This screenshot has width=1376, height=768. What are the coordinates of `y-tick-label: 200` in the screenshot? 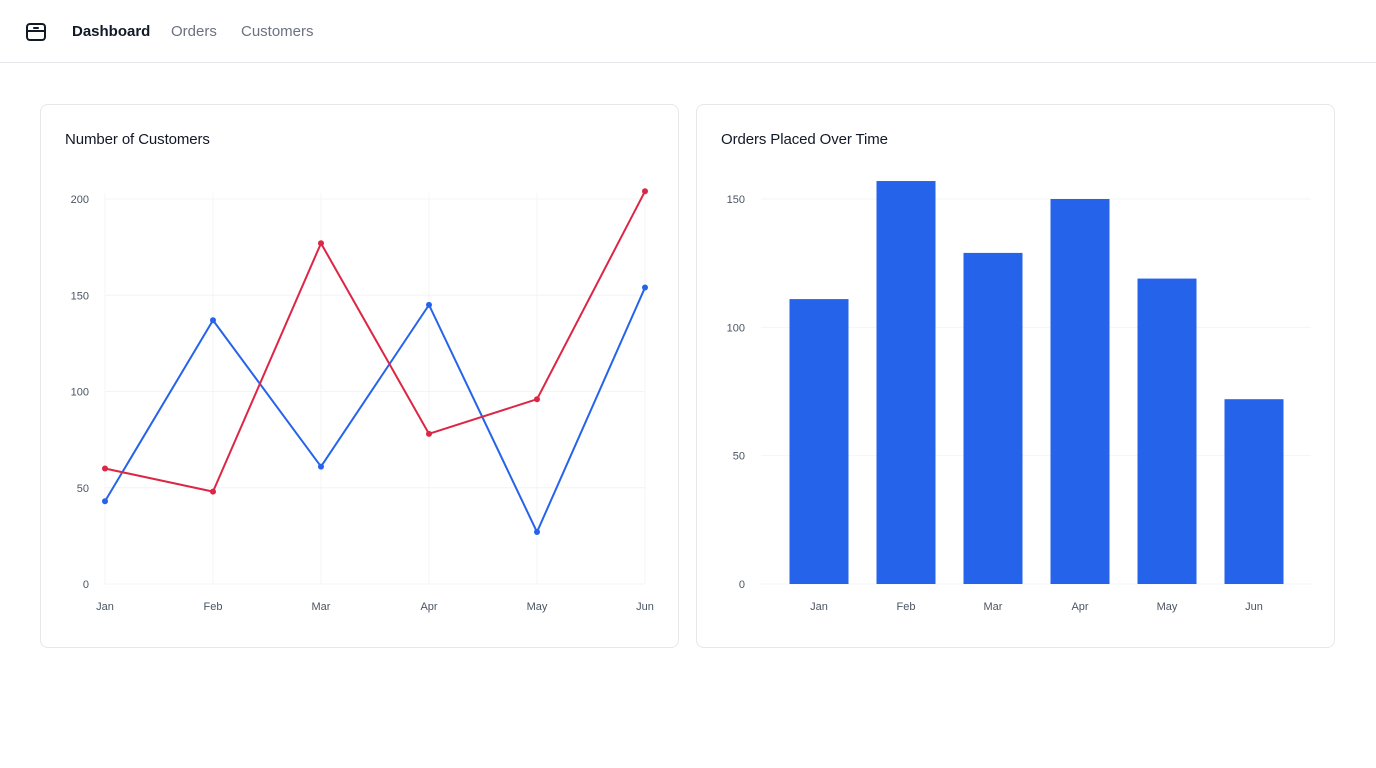 It's located at (80, 200).